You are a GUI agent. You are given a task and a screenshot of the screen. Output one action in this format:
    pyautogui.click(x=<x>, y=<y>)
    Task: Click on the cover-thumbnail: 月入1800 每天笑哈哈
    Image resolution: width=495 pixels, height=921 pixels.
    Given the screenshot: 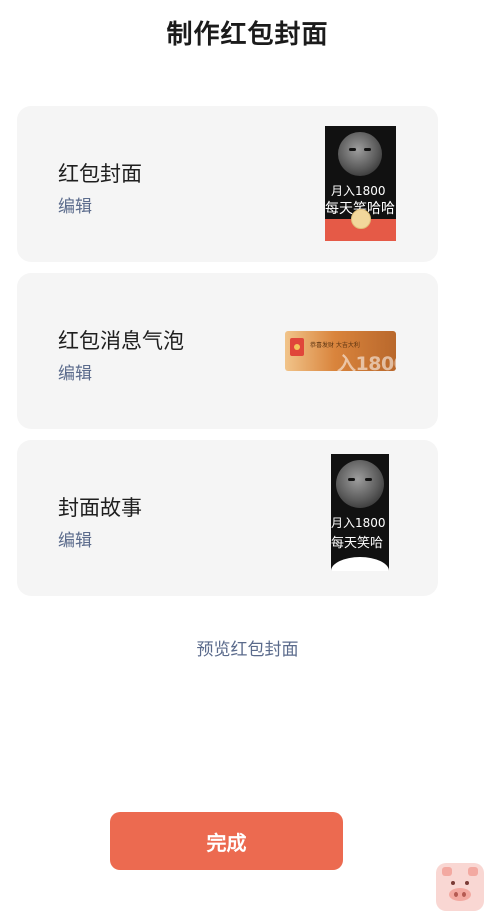 What is the action you would take?
    pyautogui.click(x=360, y=183)
    